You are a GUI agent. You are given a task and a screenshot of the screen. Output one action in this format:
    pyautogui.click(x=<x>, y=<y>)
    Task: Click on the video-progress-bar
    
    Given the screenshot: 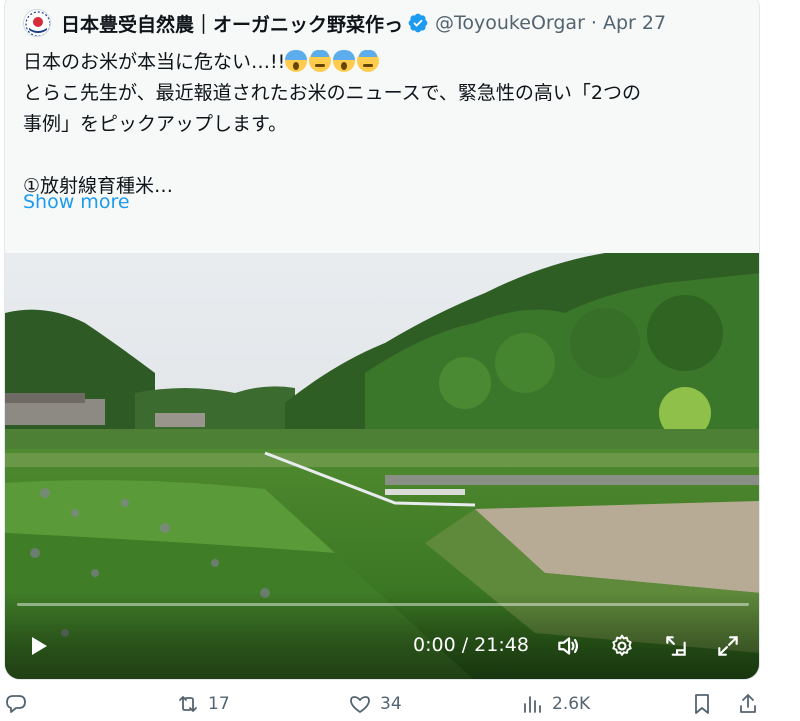 What is the action you would take?
    pyautogui.click(x=383, y=604)
    